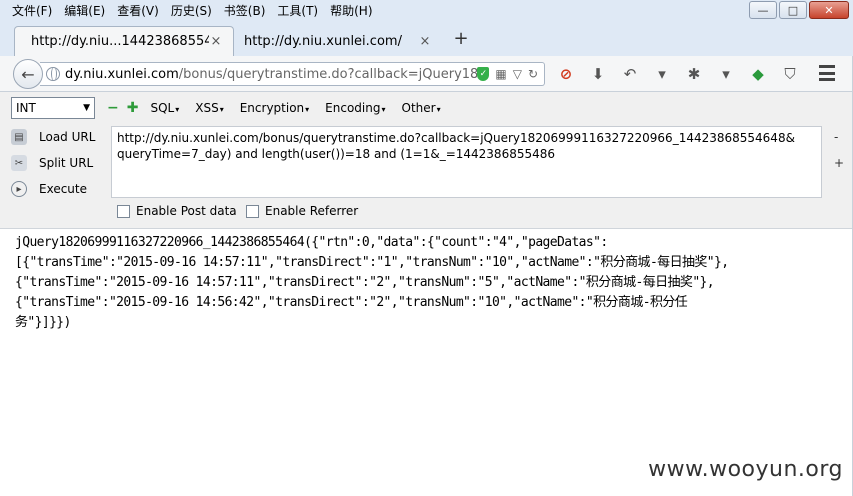 The image size is (853, 496). I want to click on hamburger-menu-icon, so click(827, 73).